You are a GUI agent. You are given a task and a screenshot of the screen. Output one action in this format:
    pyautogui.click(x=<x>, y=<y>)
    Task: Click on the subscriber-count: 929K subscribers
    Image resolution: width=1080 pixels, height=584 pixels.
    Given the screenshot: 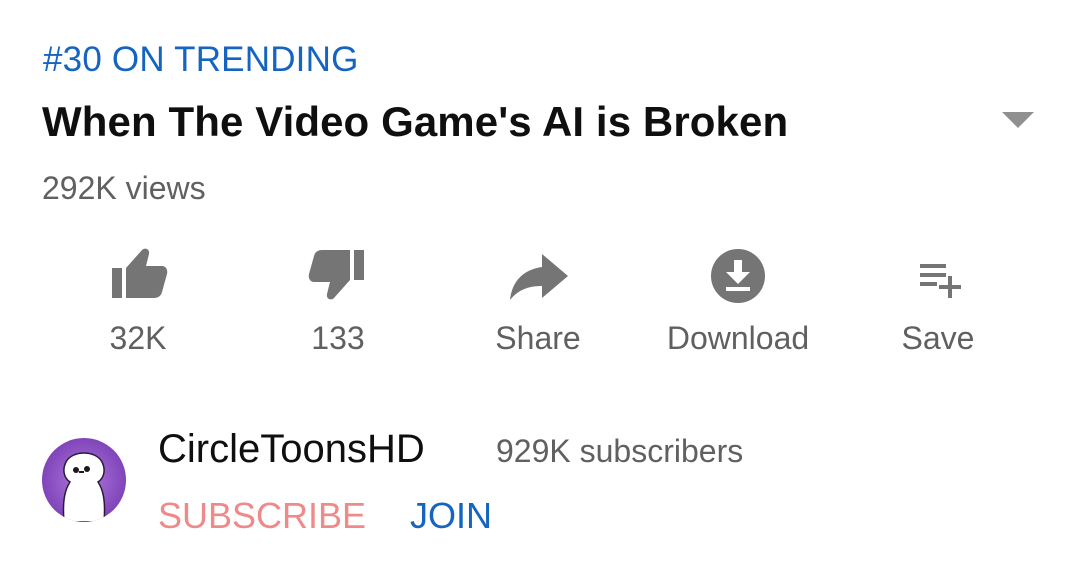 What is the action you would take?
    pyautogui.click(x=620, y=451)
    